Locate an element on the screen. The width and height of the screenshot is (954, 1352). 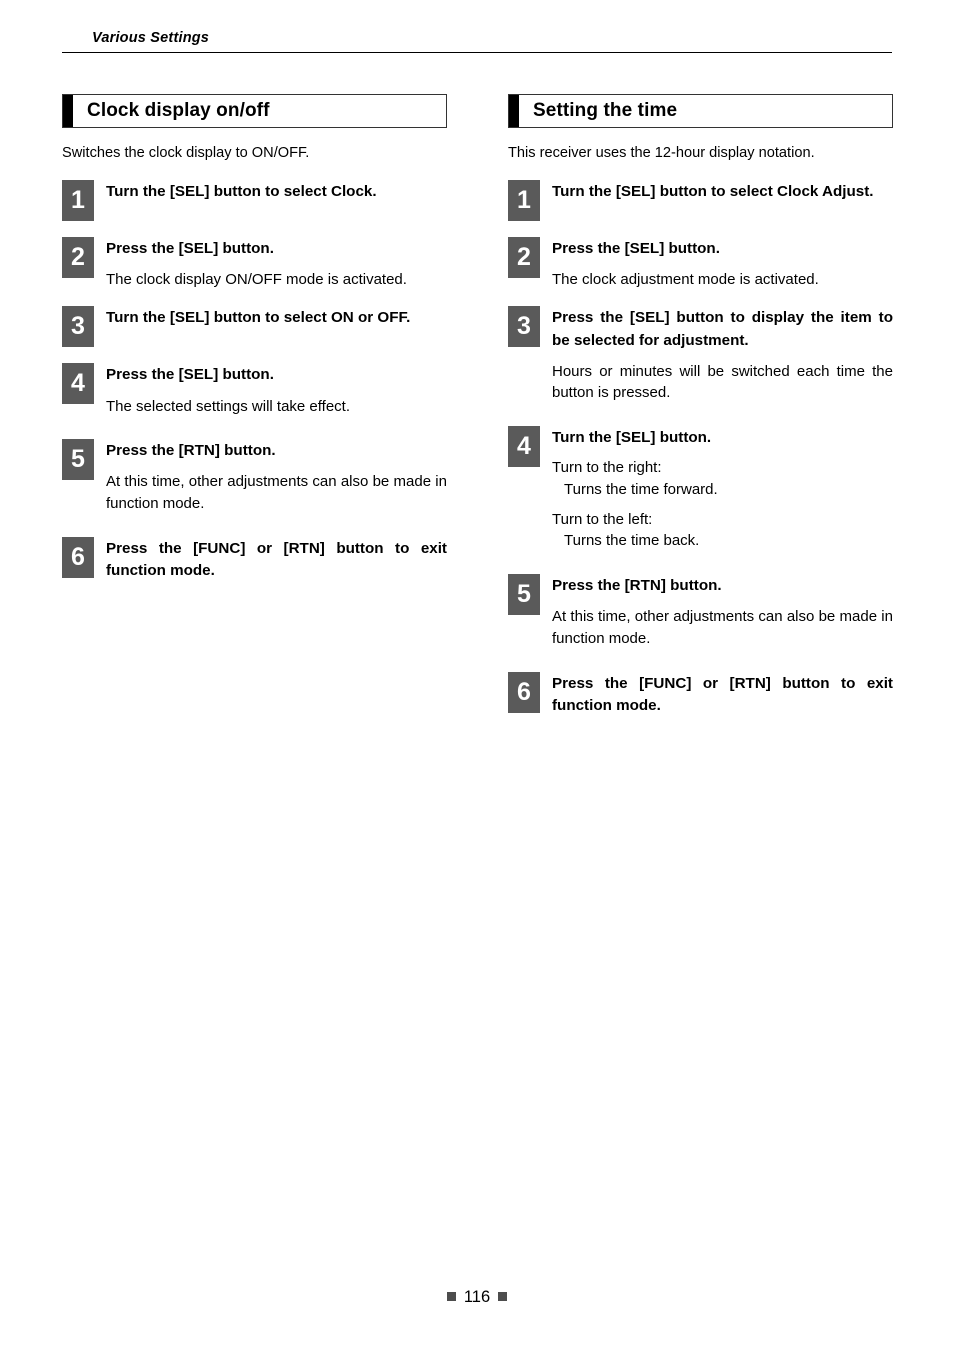
step-item: 1 Turn the [SEL] button to select Clock. is located at coordinates (254, 200).